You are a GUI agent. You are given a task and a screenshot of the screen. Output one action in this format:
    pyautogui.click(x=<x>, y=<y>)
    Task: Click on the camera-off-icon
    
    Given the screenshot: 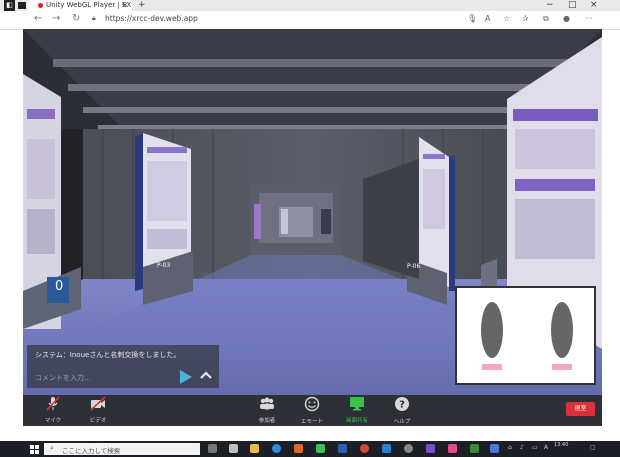 What is the action you would take?
    pyautogui.click(x=98, y=403)
    